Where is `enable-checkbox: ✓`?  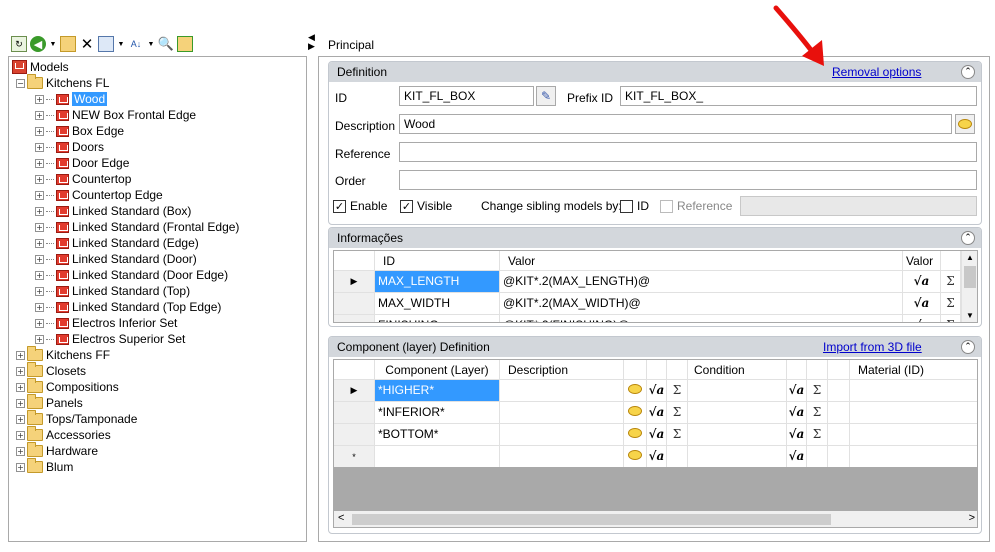 enable-checkbox: ✓ is located at coordinates (339, 206).